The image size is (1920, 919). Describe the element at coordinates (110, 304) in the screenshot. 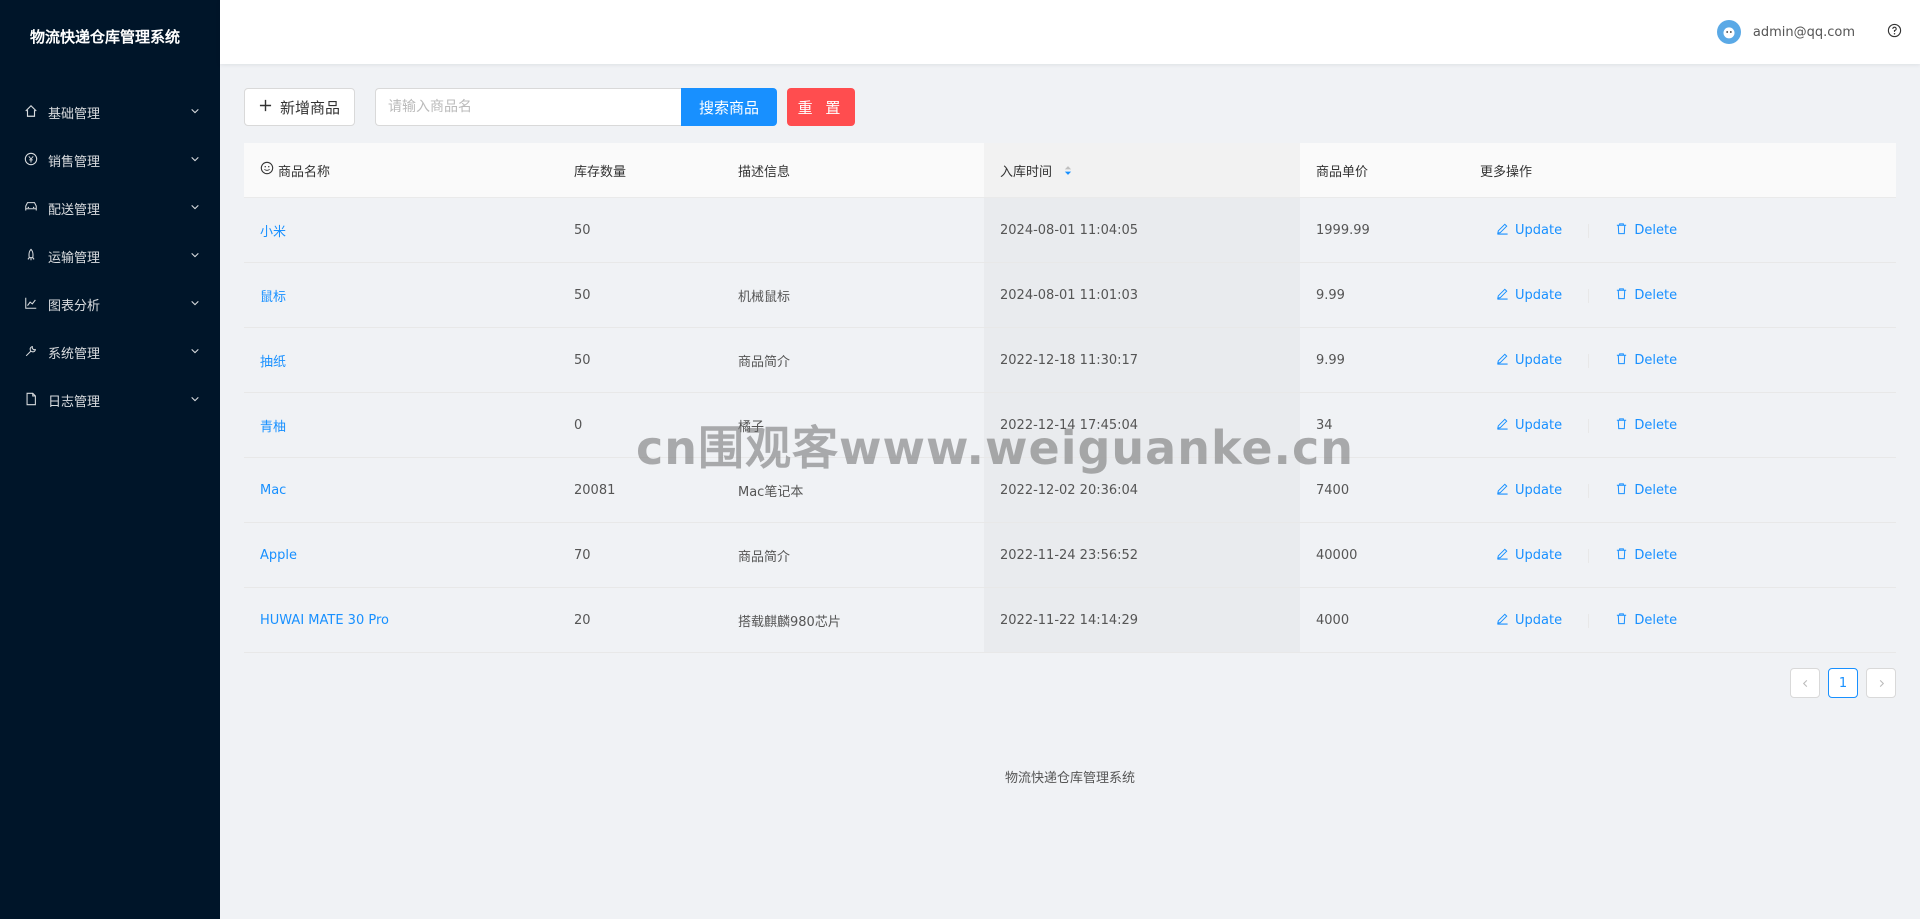

I see `sidebar-item-charts: 图表分析` at that location.